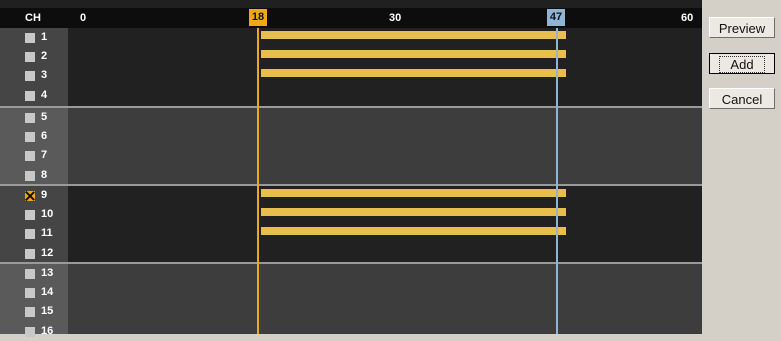 The image size is (781, 341). I want to click on channel-row: 6, so click(34, 136).